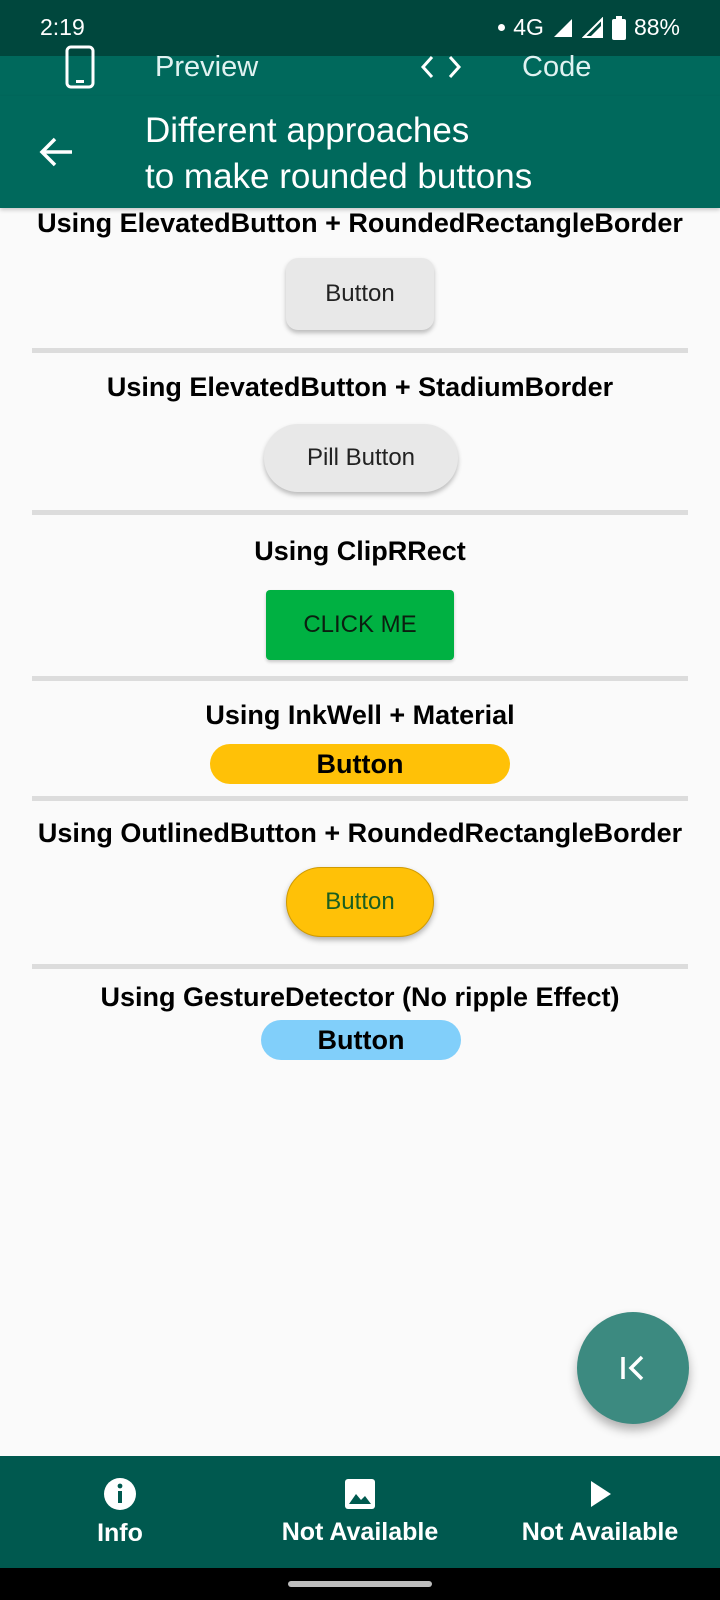 The image size is (720, 1600). Describe the element at coordinates (339, 176) in the screenshot. I see `page-title-line2: to make rounded buttons` at that location.